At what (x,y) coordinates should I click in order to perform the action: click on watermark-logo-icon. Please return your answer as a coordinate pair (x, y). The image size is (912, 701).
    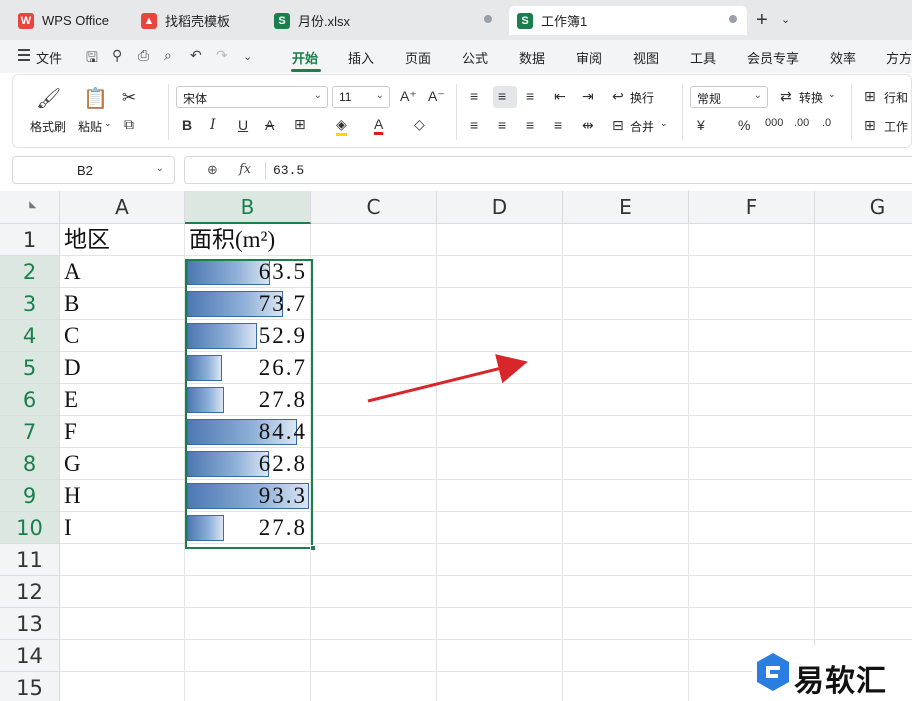
    Looking at the image, I should click on (773, 672).